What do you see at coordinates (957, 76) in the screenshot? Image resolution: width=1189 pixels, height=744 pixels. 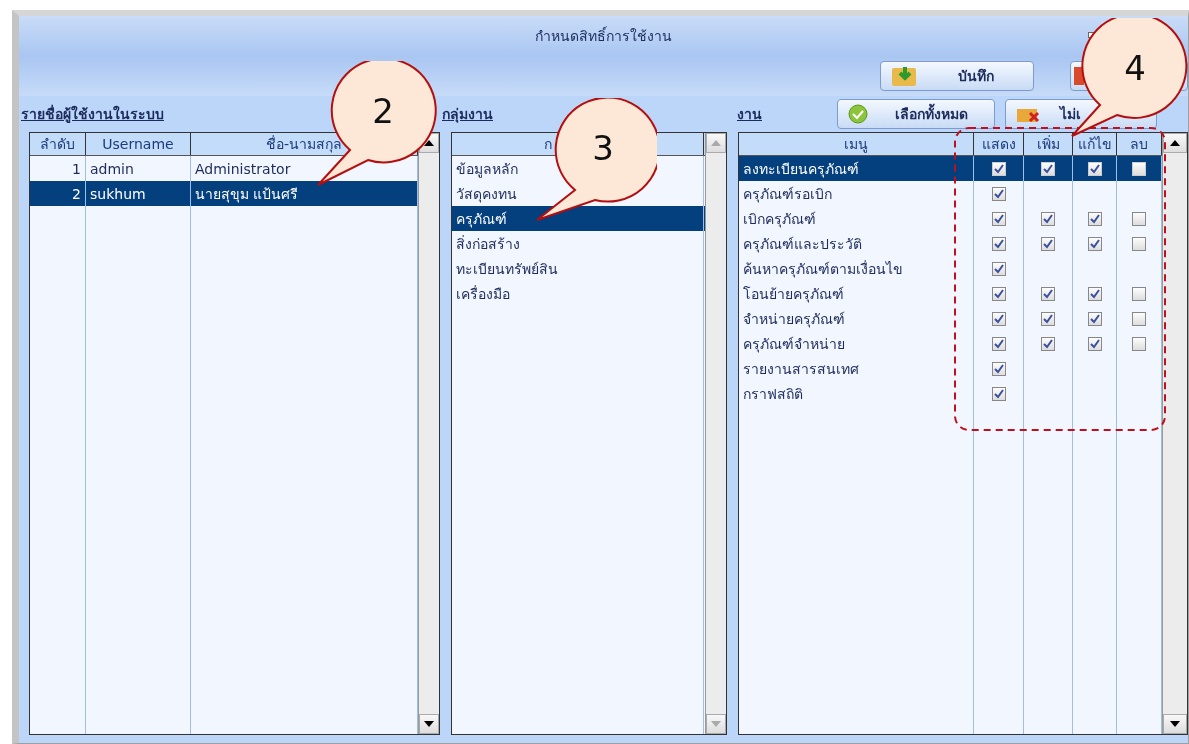 I see `save-button: บันทึก` at bounding box center [957, 76].